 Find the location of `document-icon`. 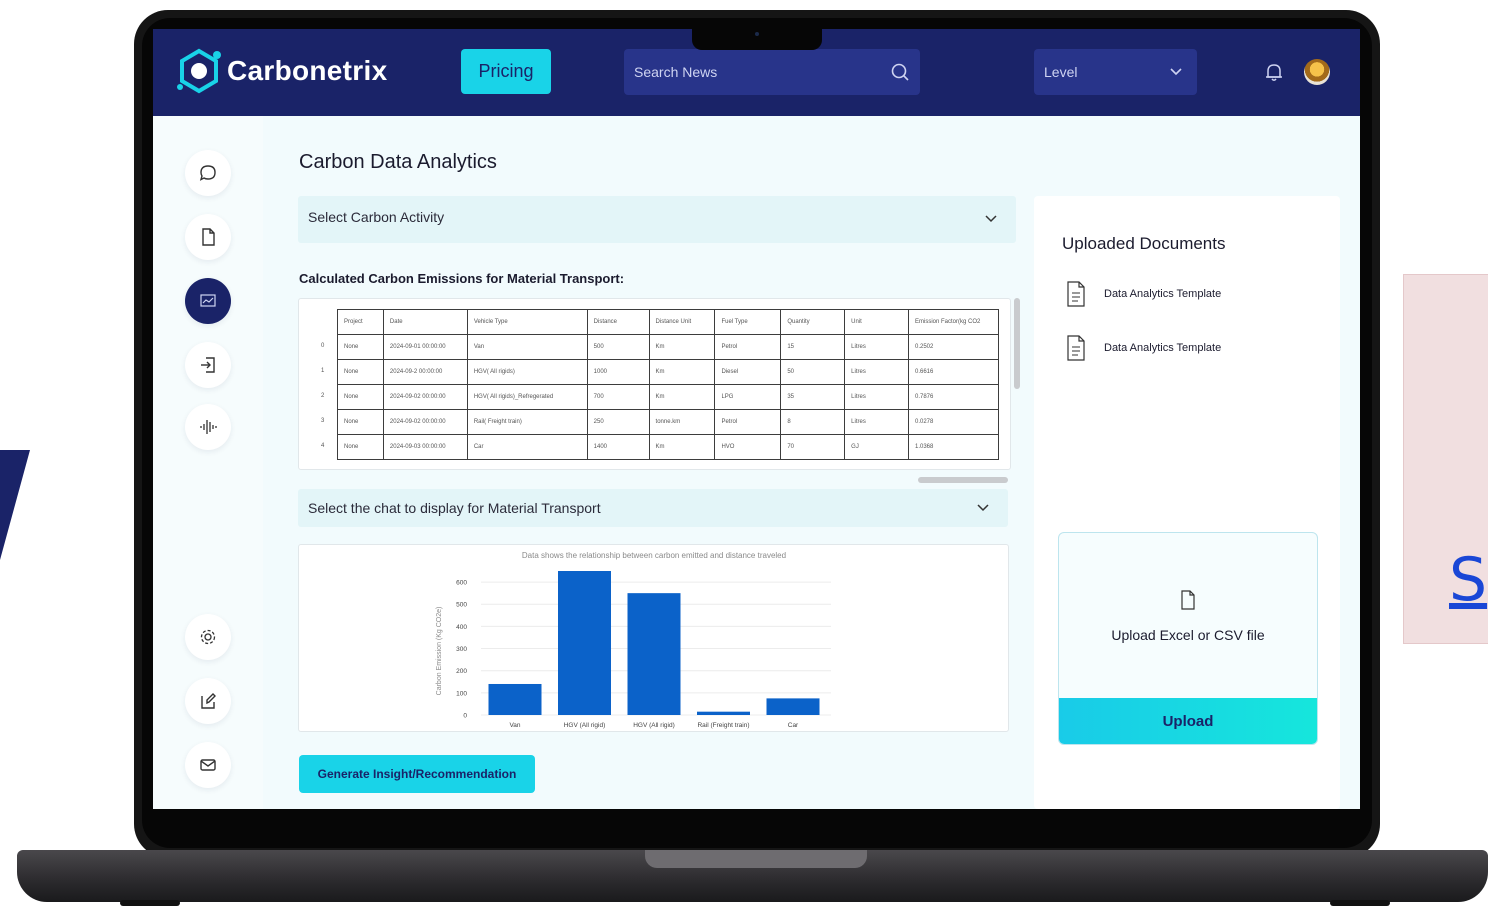

document-icon is located at coordinates (208, 237).